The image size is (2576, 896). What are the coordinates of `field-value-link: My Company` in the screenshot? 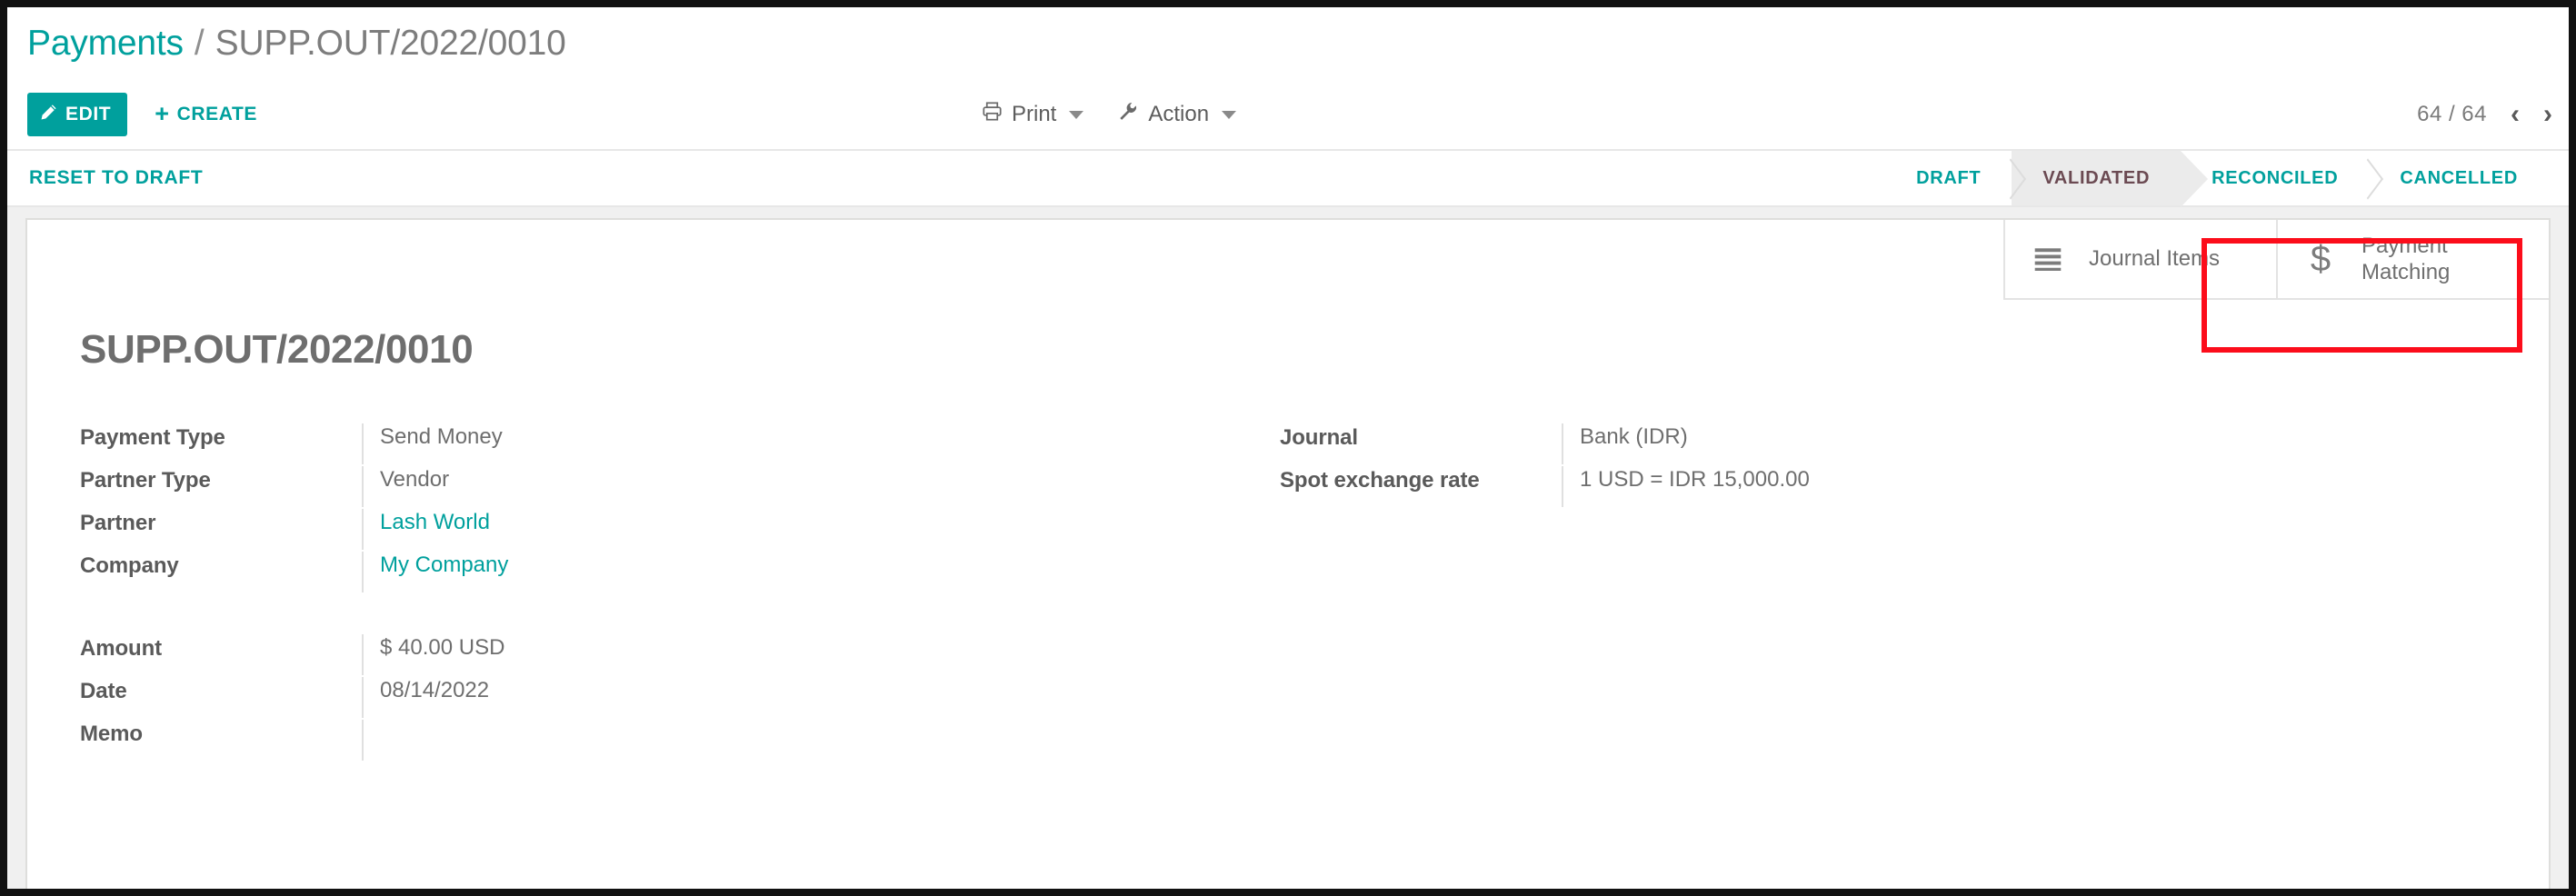 It's located at (607, 572).